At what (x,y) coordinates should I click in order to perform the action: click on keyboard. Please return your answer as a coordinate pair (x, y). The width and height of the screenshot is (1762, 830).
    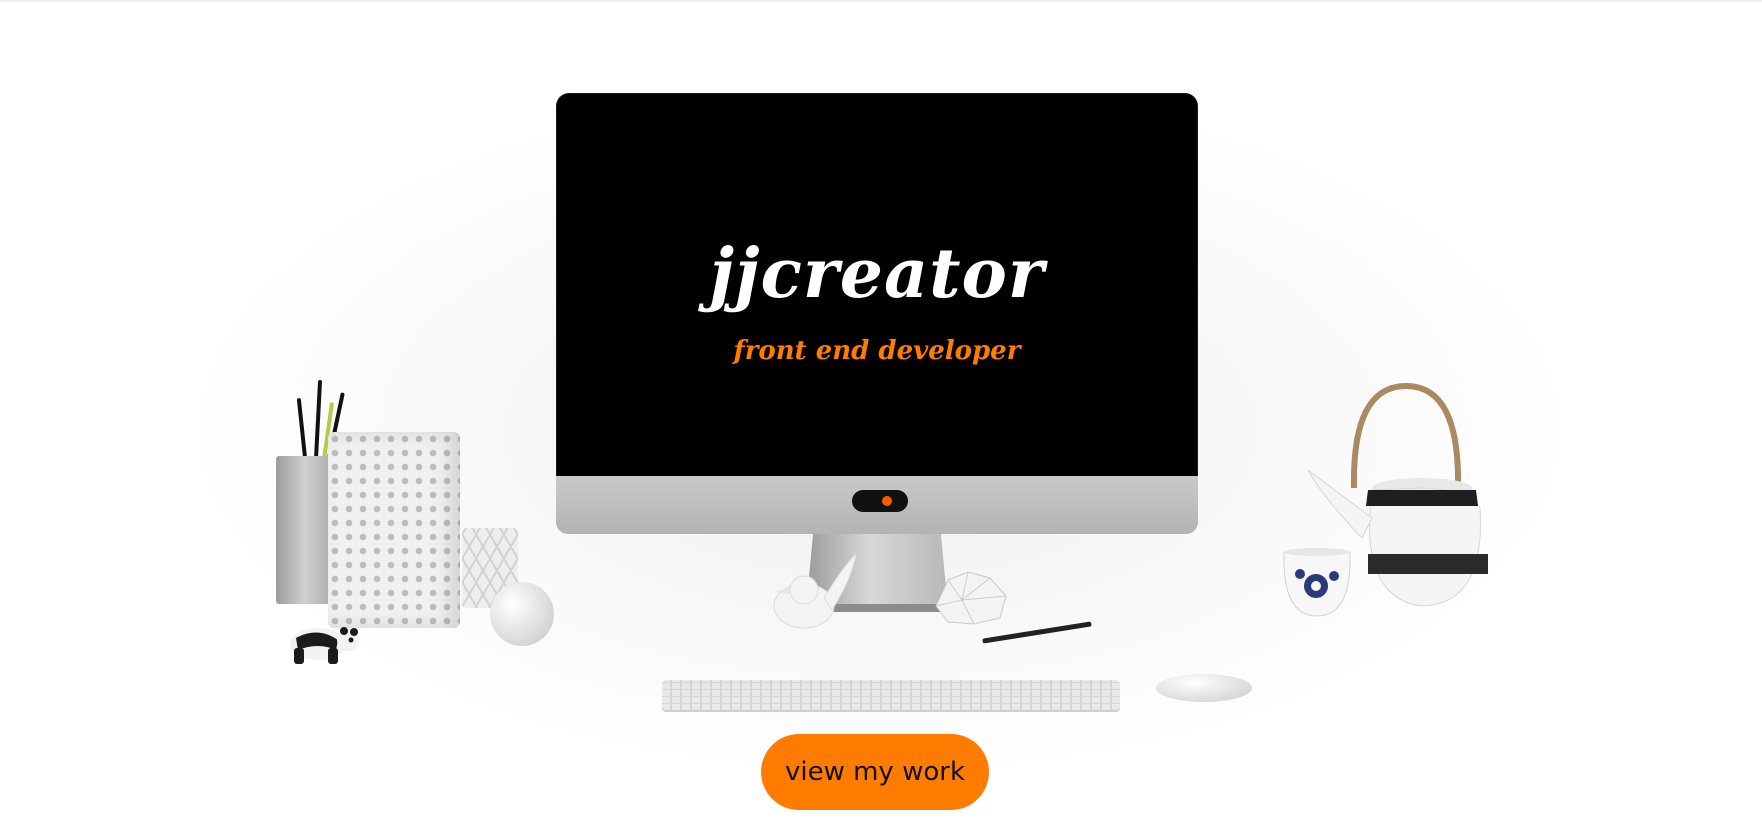
    Looking at the image, I should click on (891, 695).